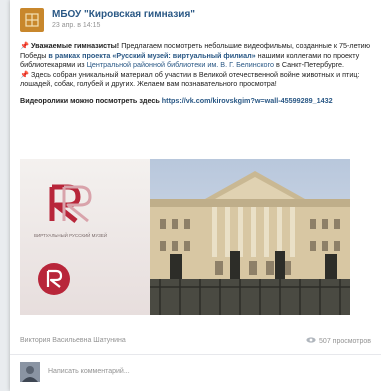  I want to click on group-name-link: МБОУ "Кировская гимназия", so click(123, 14).